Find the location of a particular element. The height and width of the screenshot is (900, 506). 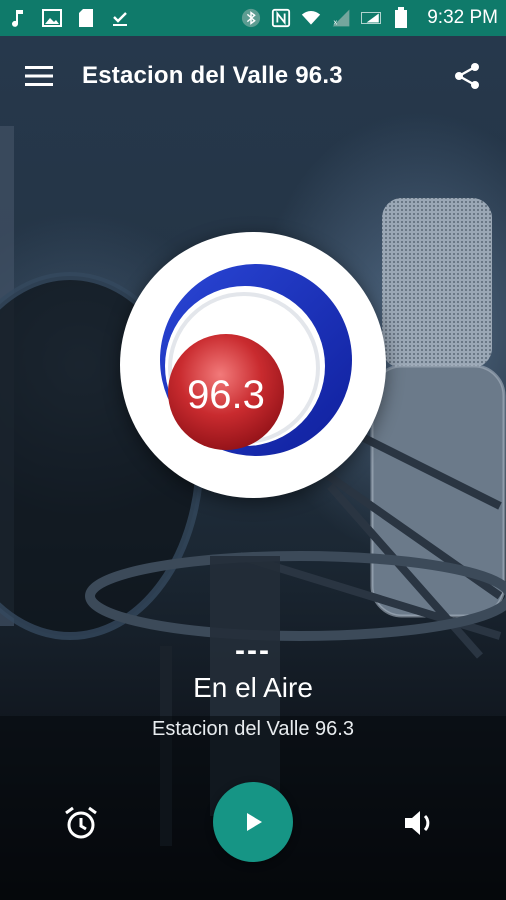

share-icon is located at coordinates (467, 76).